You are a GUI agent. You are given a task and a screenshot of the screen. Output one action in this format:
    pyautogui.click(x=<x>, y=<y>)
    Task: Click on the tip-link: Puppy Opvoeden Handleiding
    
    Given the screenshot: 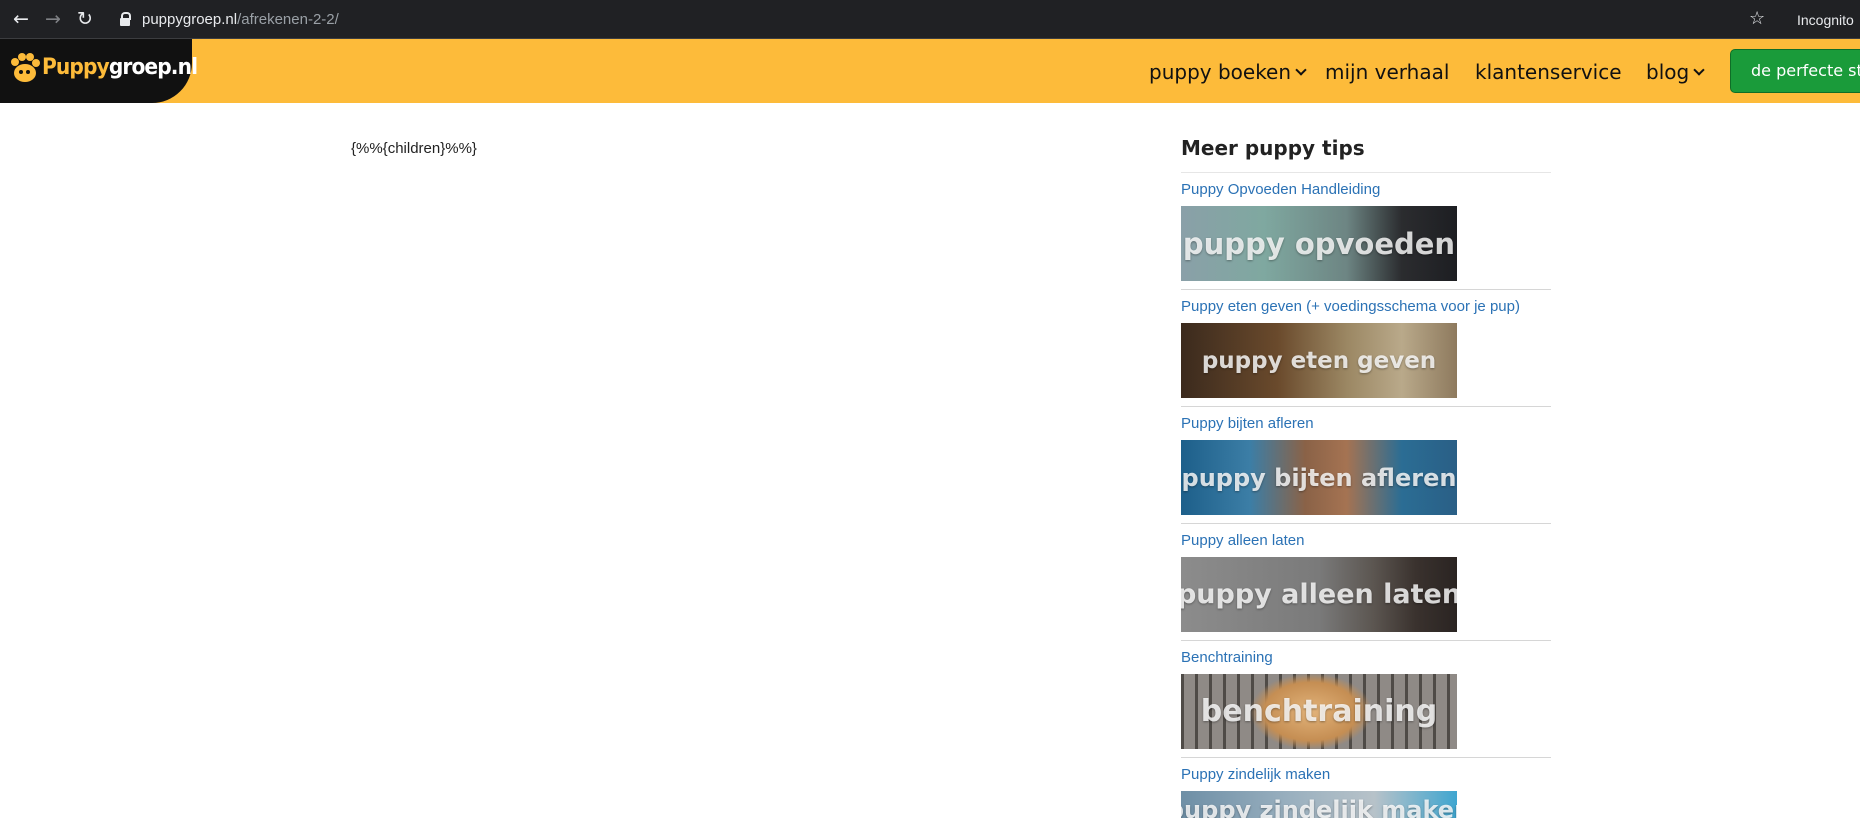 What is the action you would take?
    pyautogui.click(x=1280, y=190)
    